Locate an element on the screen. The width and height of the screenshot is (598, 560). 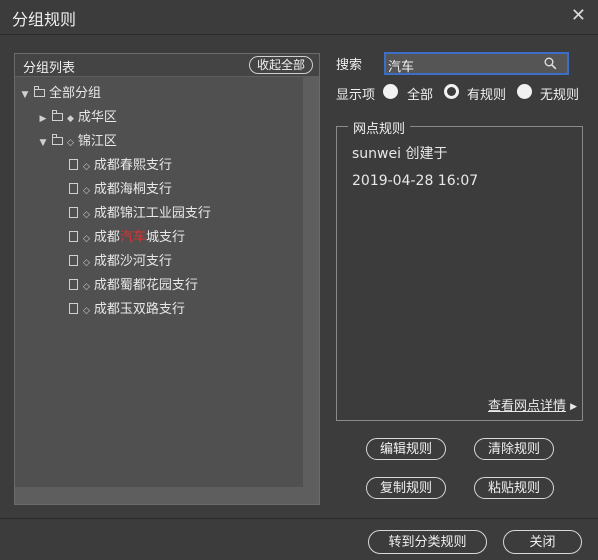
display-filter-label: 显示项 is located at coordinates (356, 95).